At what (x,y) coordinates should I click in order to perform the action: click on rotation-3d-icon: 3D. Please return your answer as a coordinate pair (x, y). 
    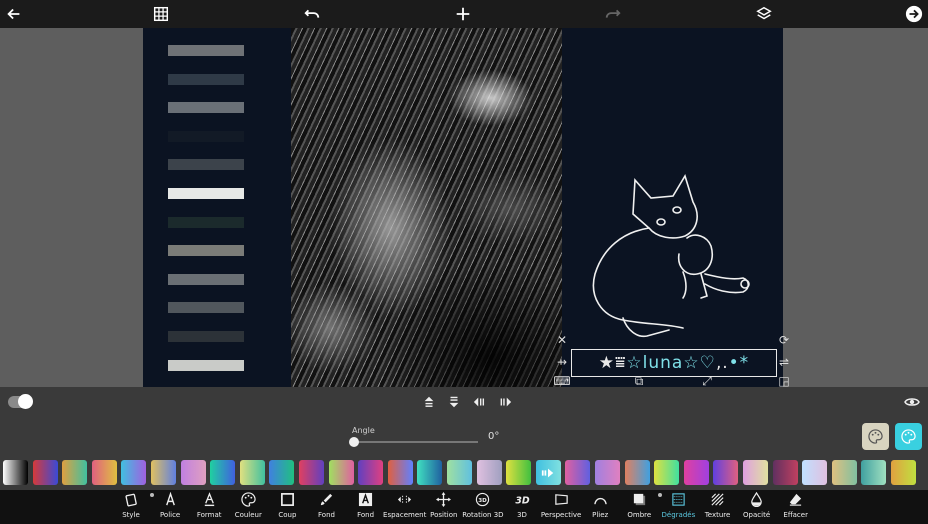
    Looking at the image, I should click on (483, 499).